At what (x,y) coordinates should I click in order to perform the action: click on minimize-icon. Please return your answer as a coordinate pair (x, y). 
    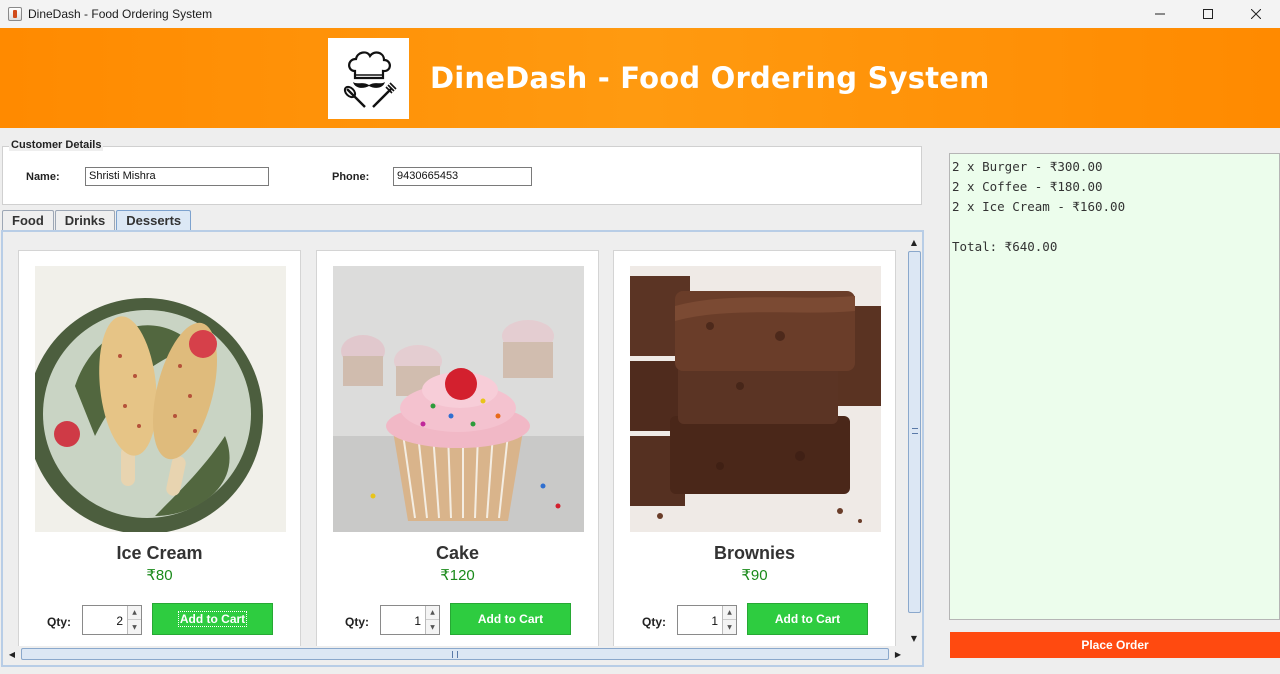
    Looking at the image, I should click on (1160, 14).